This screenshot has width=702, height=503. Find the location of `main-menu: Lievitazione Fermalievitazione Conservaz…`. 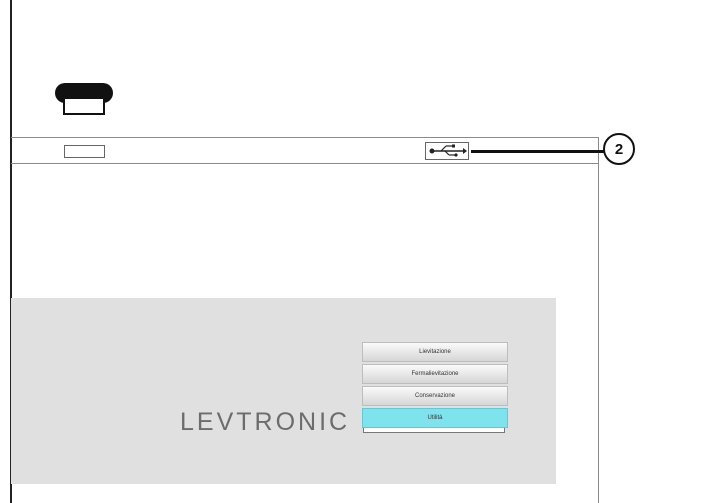

main-menu: Lievitazione Fermalievitazione Conservaz… is located at coordinates (435, 387).